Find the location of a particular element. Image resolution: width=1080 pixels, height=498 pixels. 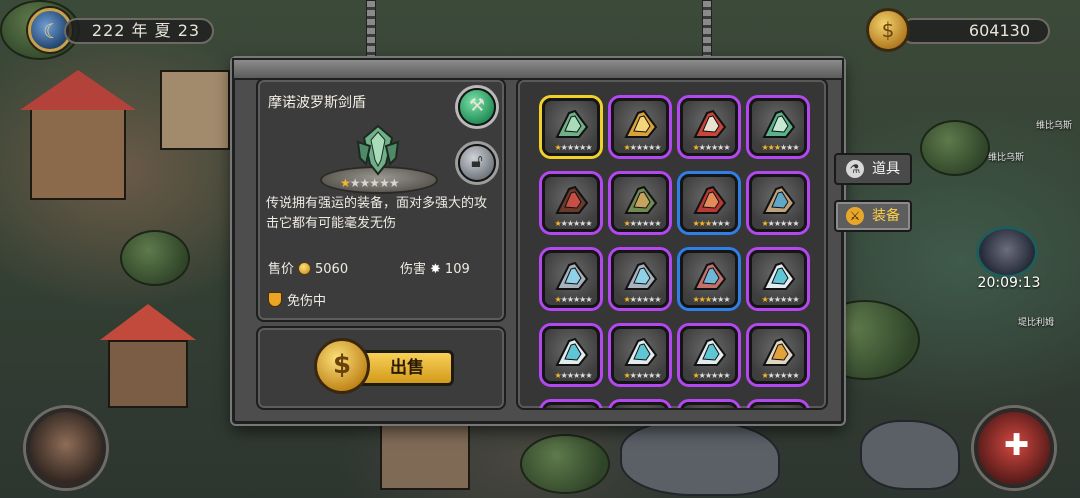

npc-name-label: 维比乌斯 is located at coordinates (1054, 126).